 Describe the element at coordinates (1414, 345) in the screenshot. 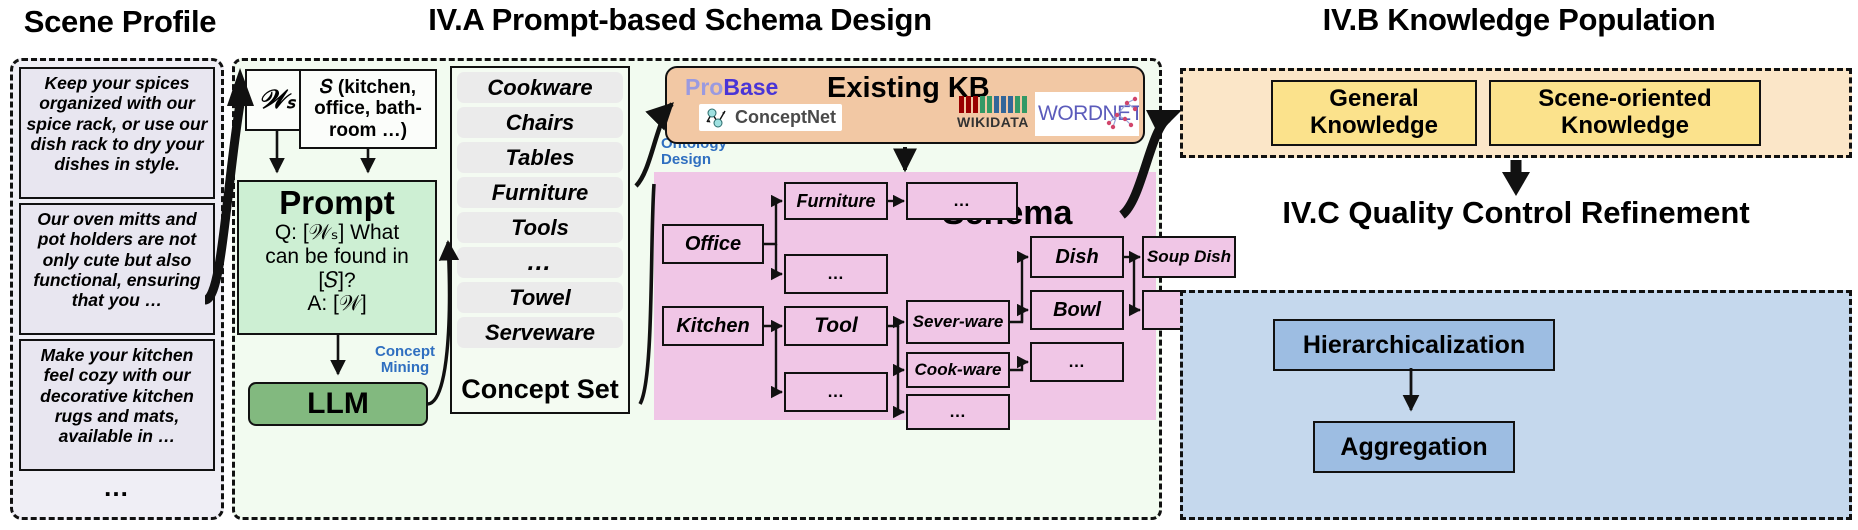

I see `hierarchicalization-box: Hierarchicalization` at that location.